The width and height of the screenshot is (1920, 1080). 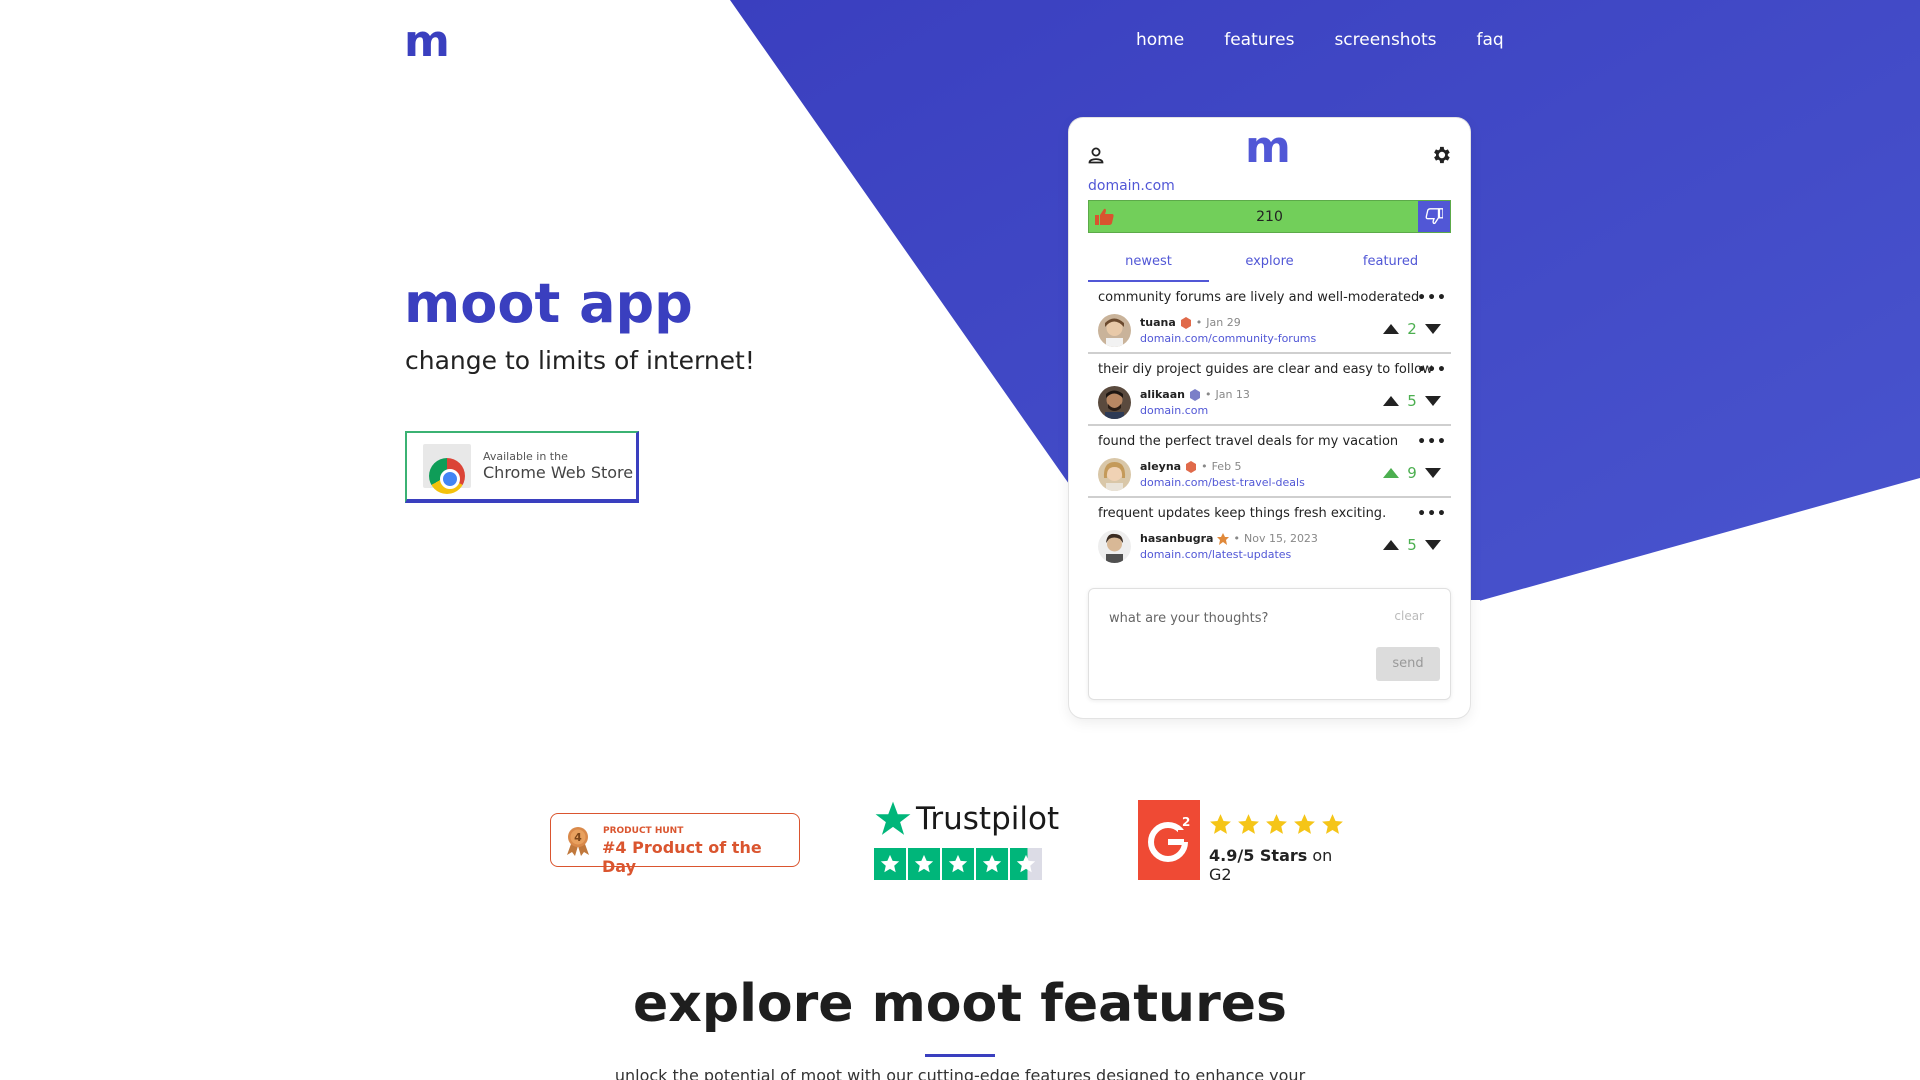 I want to click on product-hunt-badge: 4 PRODUCT HUNT #4 Product of the Day, so click(x=675, y=844).